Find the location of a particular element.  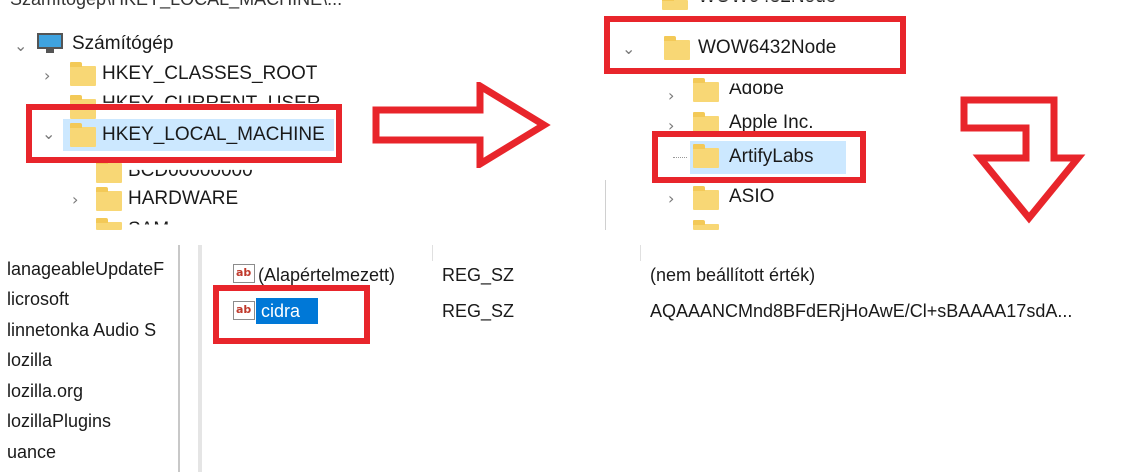

arrow-down-icon is located at coordinates (1023, 160).